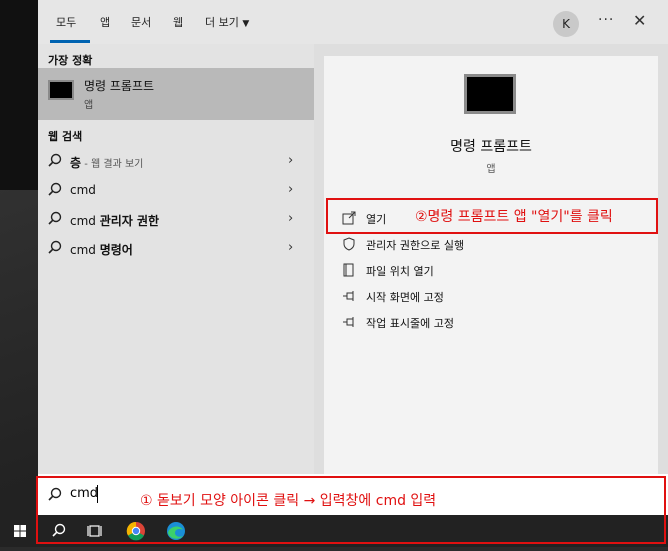  Describe the element at coordinates (492, 245) in the screenshot. I see `run-as-admin-action: 관리자 권한으로 실행` at that location.